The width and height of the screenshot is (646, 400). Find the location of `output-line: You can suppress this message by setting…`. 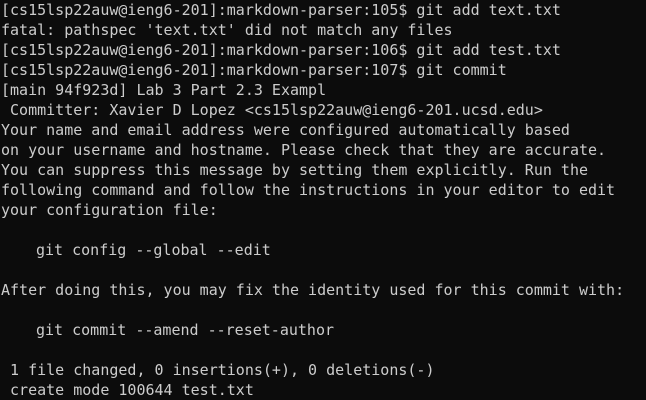

output-line: You can suppress this message by setting… is located at coordinates (294, 170).